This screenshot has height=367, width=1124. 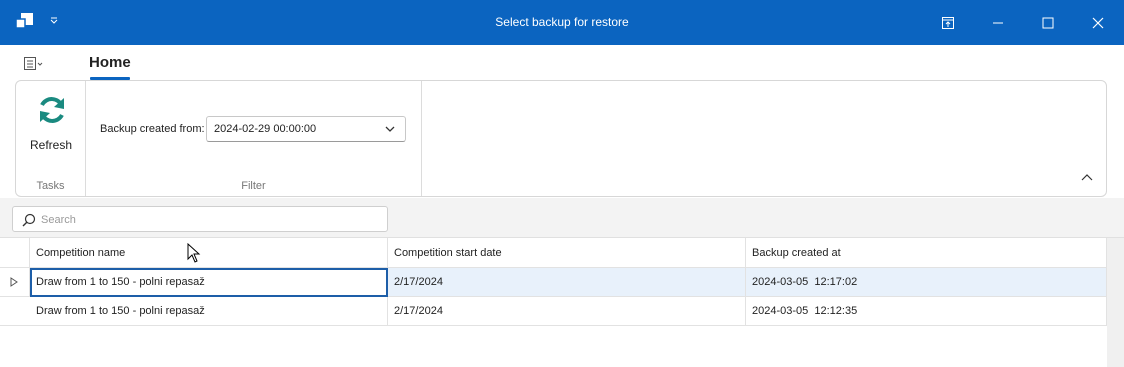 What do you see at coordinates (1087, 177) in the screenshot?
I see `collapse-ribbon-chevron-up-icon` at bounding box center [1087, 177].